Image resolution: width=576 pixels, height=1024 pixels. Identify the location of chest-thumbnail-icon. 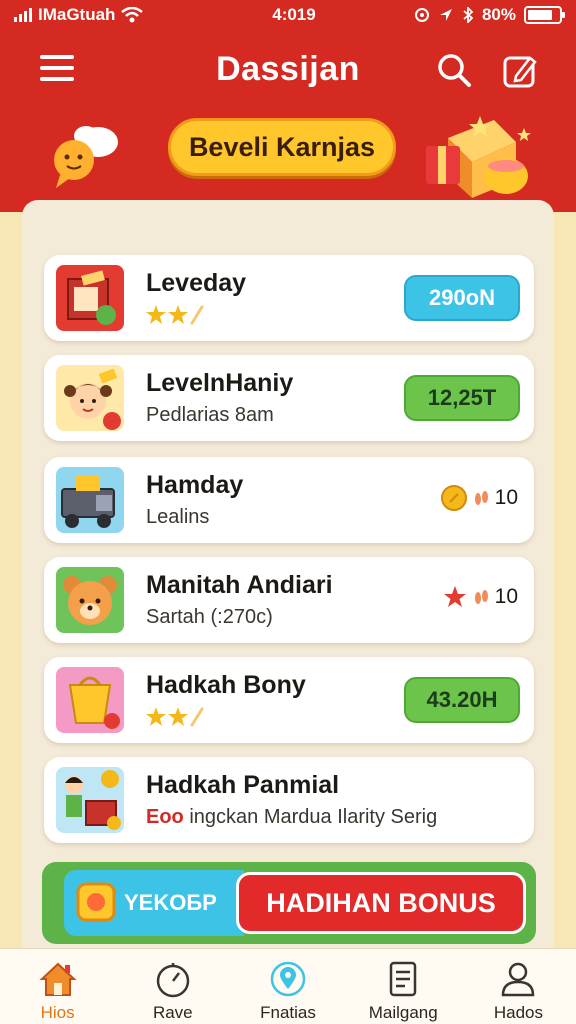
(90, 298).